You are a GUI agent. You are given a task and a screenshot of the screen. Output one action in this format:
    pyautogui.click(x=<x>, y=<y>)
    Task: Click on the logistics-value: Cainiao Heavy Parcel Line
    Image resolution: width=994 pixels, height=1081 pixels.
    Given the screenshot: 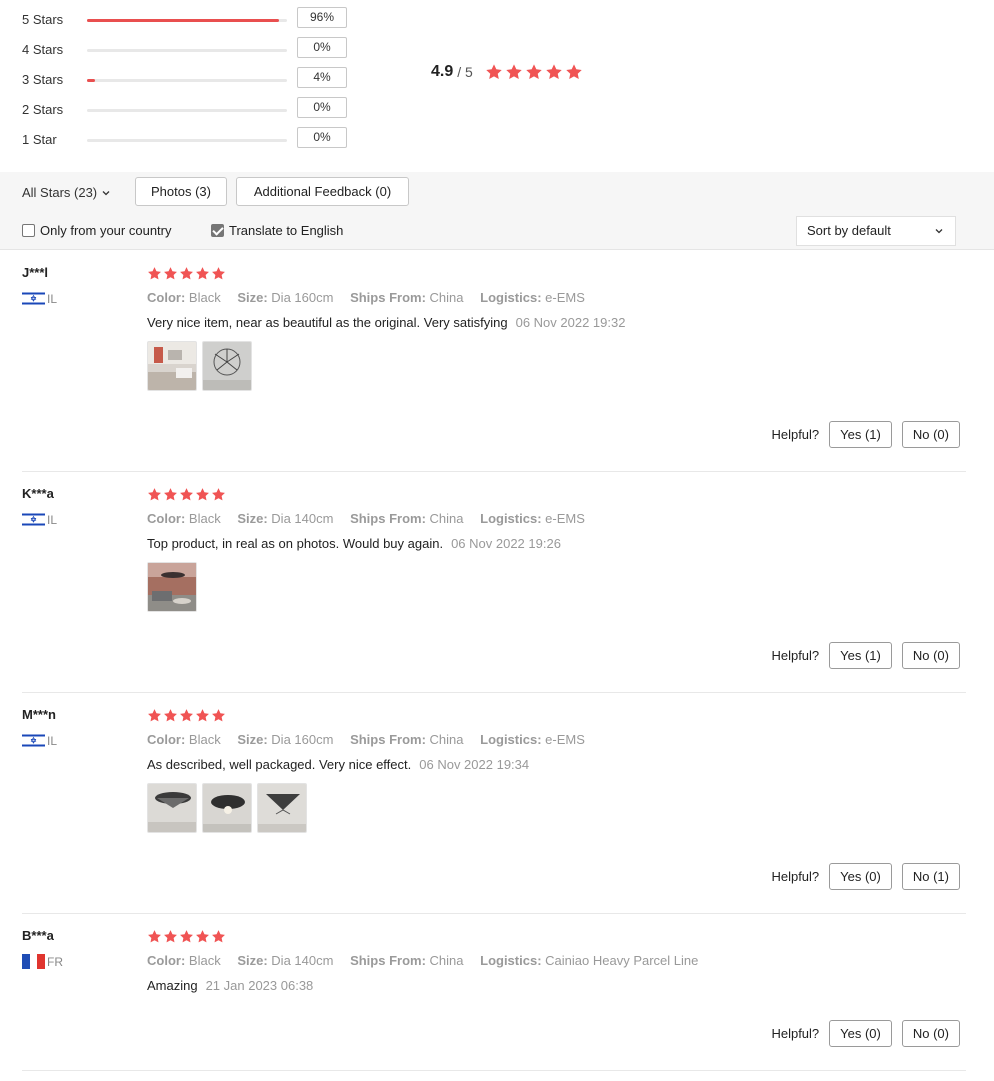 What is the action you would take?
    pyautogui.click(x=622, y=960)
    